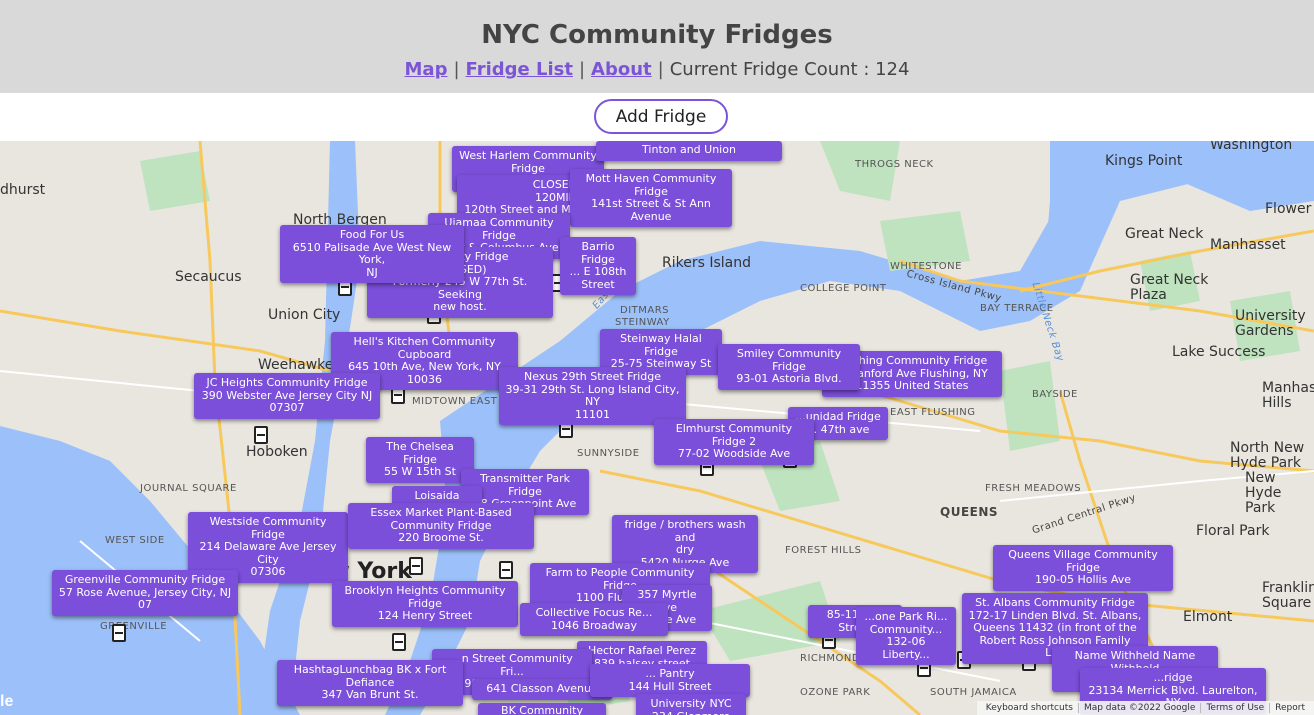  I want to click on place-label: COLLEGE POINT, so click(843, 288).